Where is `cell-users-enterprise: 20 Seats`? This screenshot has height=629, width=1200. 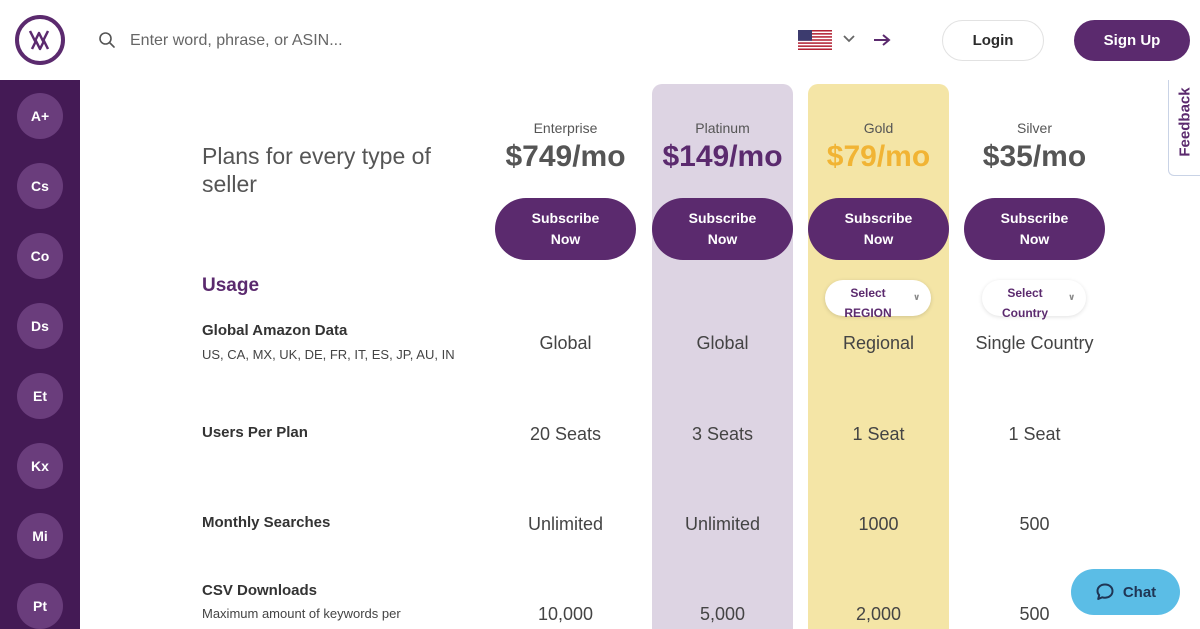 cell-users-enterprise: 20 Seats is located at coordinates (565, 434).